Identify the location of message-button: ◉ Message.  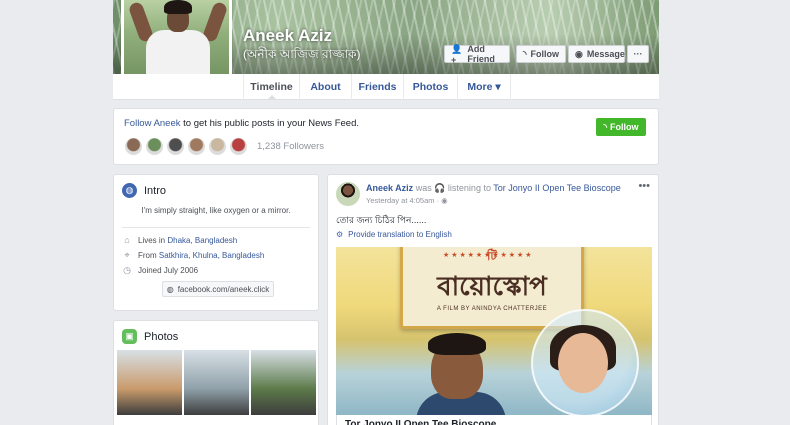
(596, 54).